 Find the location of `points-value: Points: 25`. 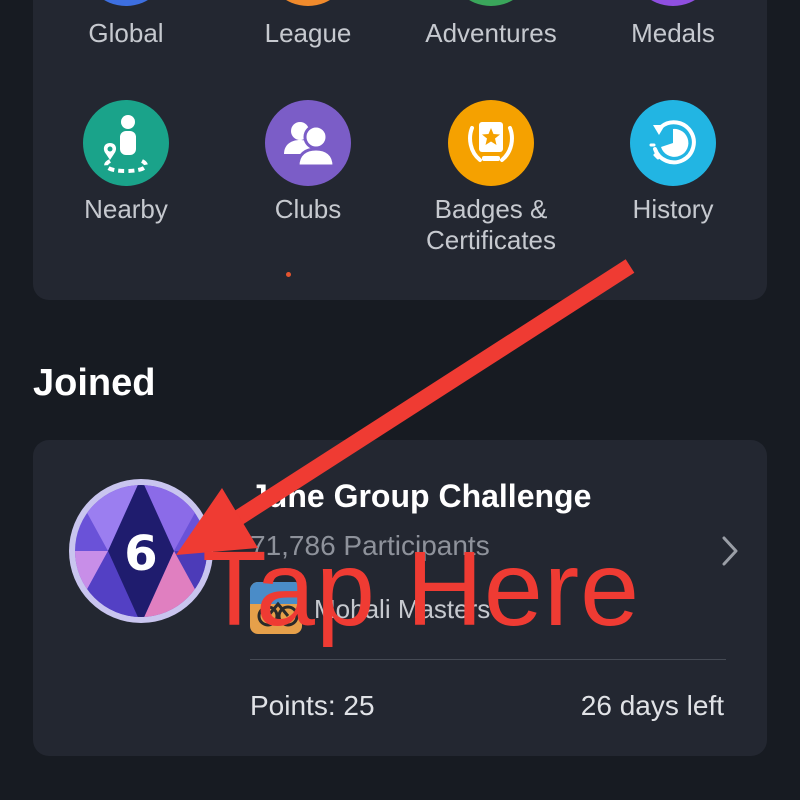

points-value: Points: 25 is located at coordinates (312, 705).